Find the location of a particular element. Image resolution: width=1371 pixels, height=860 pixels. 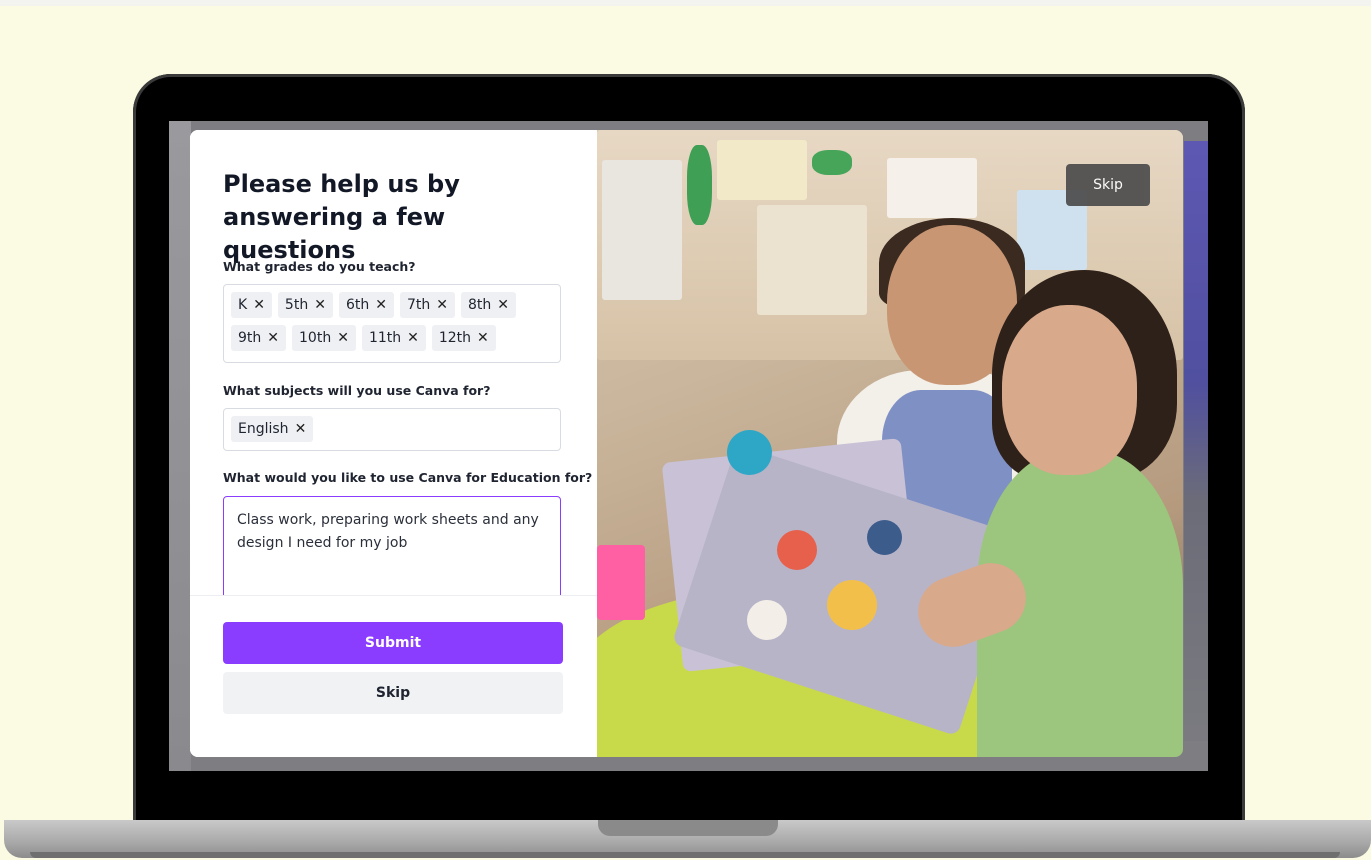

grade-chip: 10th ✕ is located at coordinates (324, 338).